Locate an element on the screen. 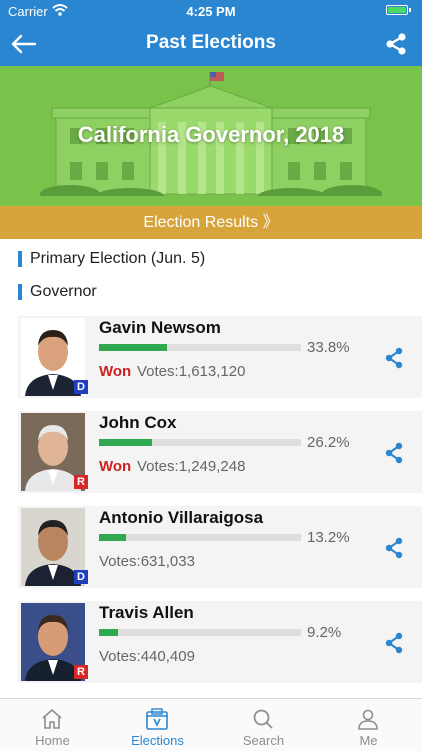  tab-me: Me is located at coordinates (368, 725).